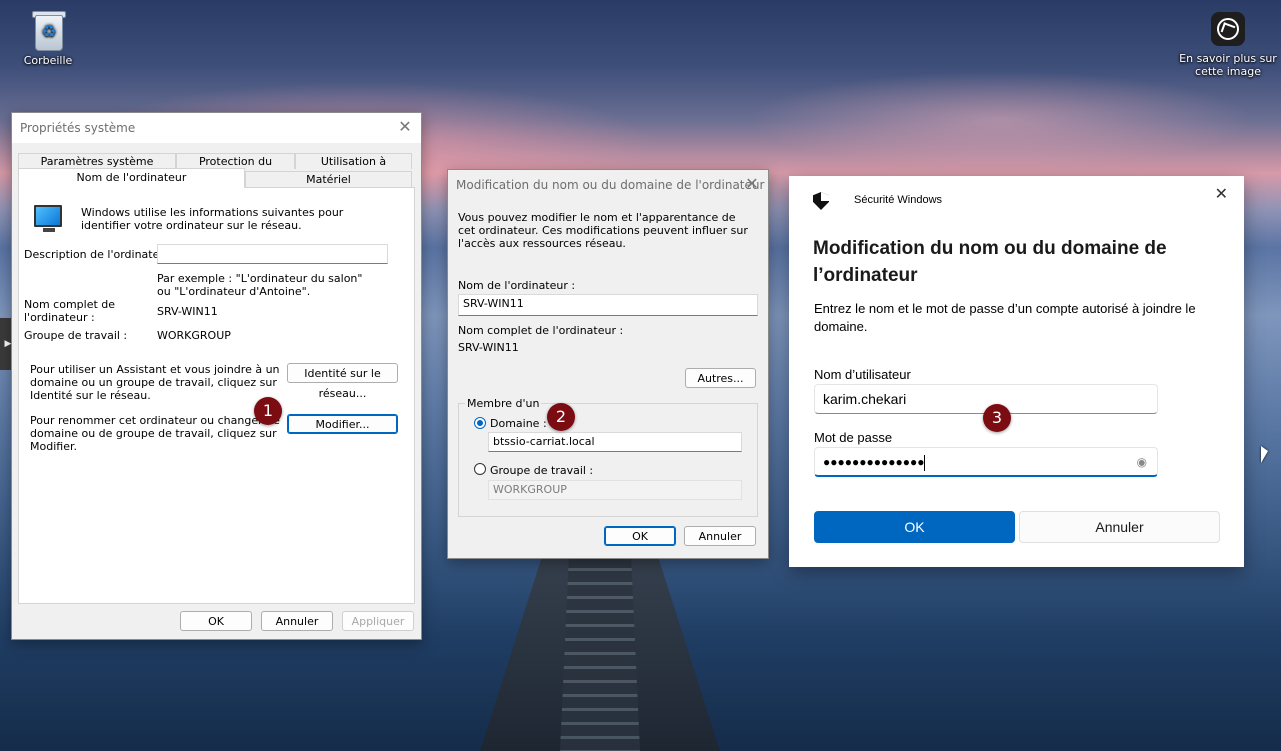  I want to click on computer-name-input: SRV-WIN11, so click(608, 305).